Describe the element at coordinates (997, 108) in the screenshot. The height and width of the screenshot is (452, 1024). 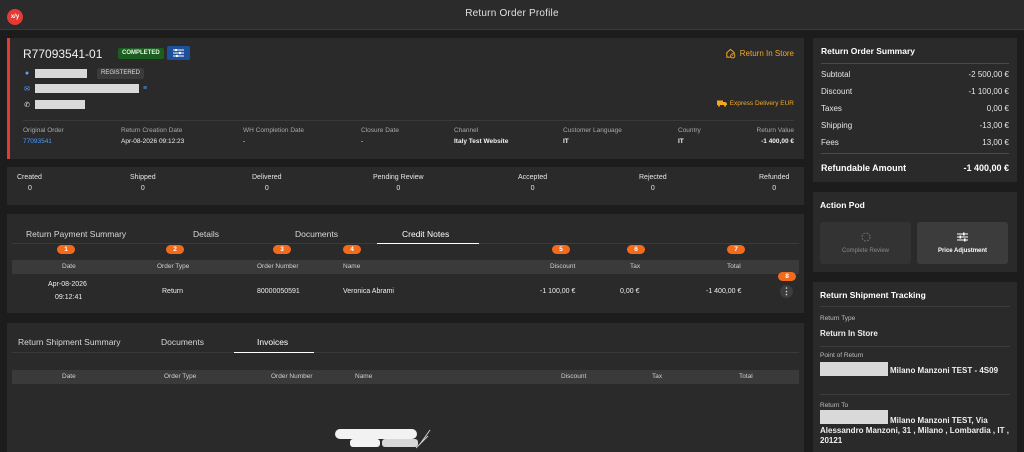
I see `summary-value: 0,00 €` at that location.